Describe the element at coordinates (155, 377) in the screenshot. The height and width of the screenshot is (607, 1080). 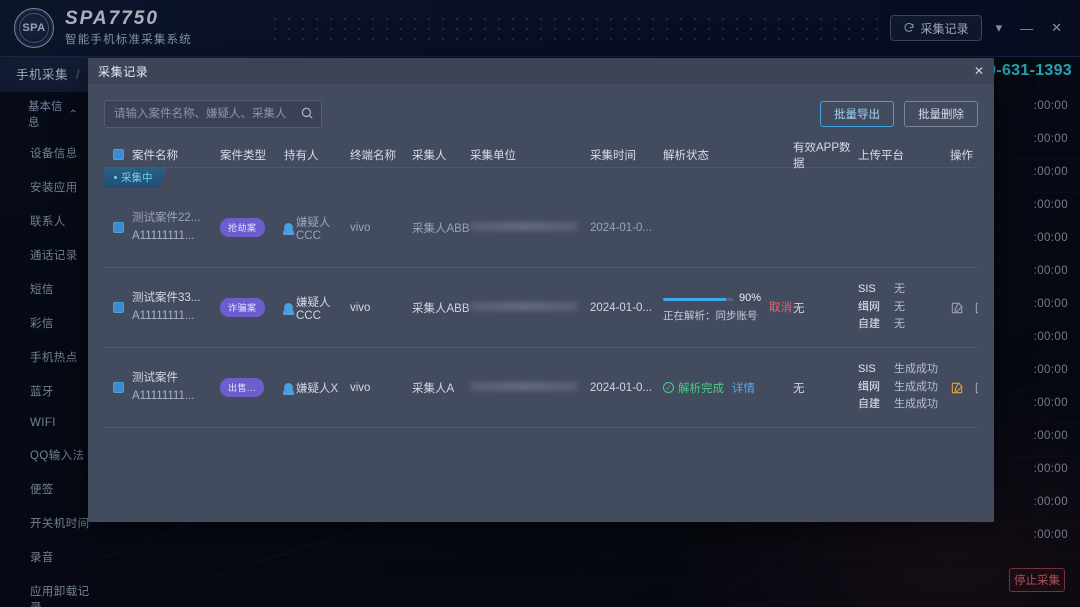
I see `case-name: 测试案件` at that location.